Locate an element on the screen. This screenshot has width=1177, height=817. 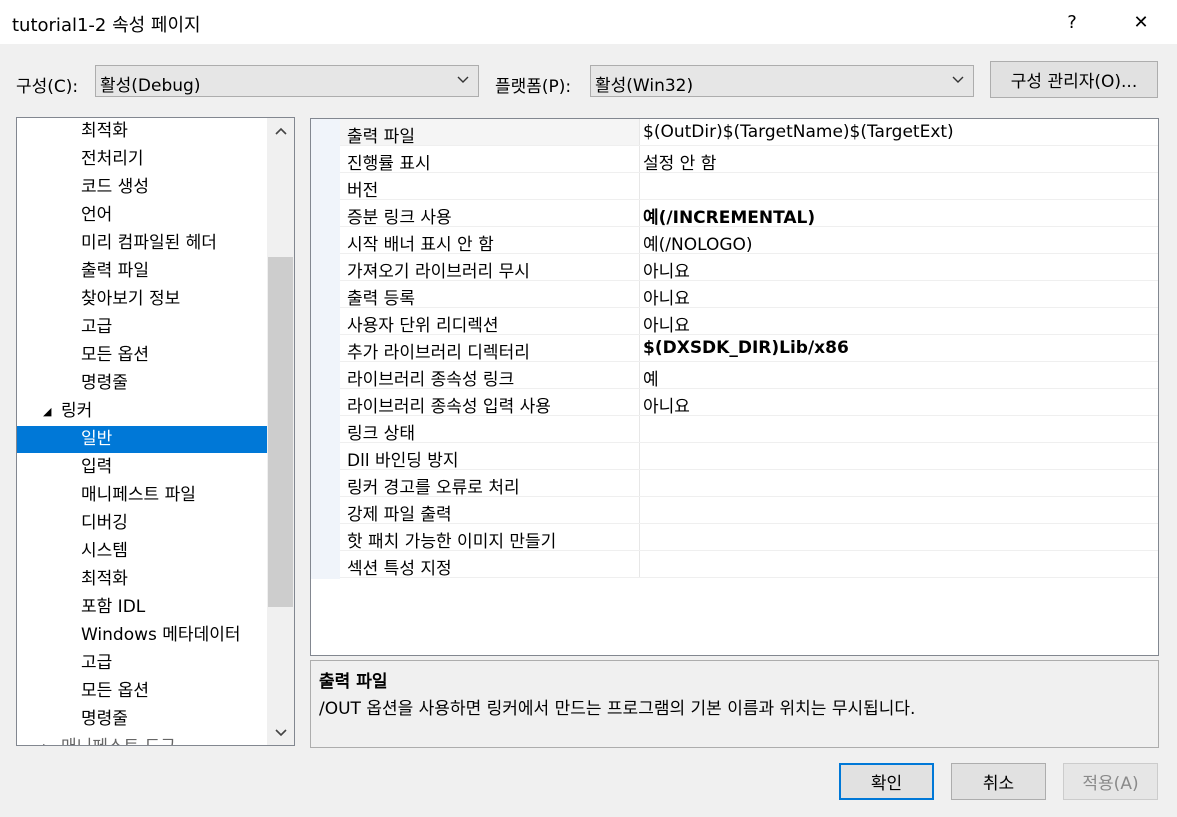
property-row: 라이브러리 종속성 입력 사용 아니요 is located at coordinates (734, 403).